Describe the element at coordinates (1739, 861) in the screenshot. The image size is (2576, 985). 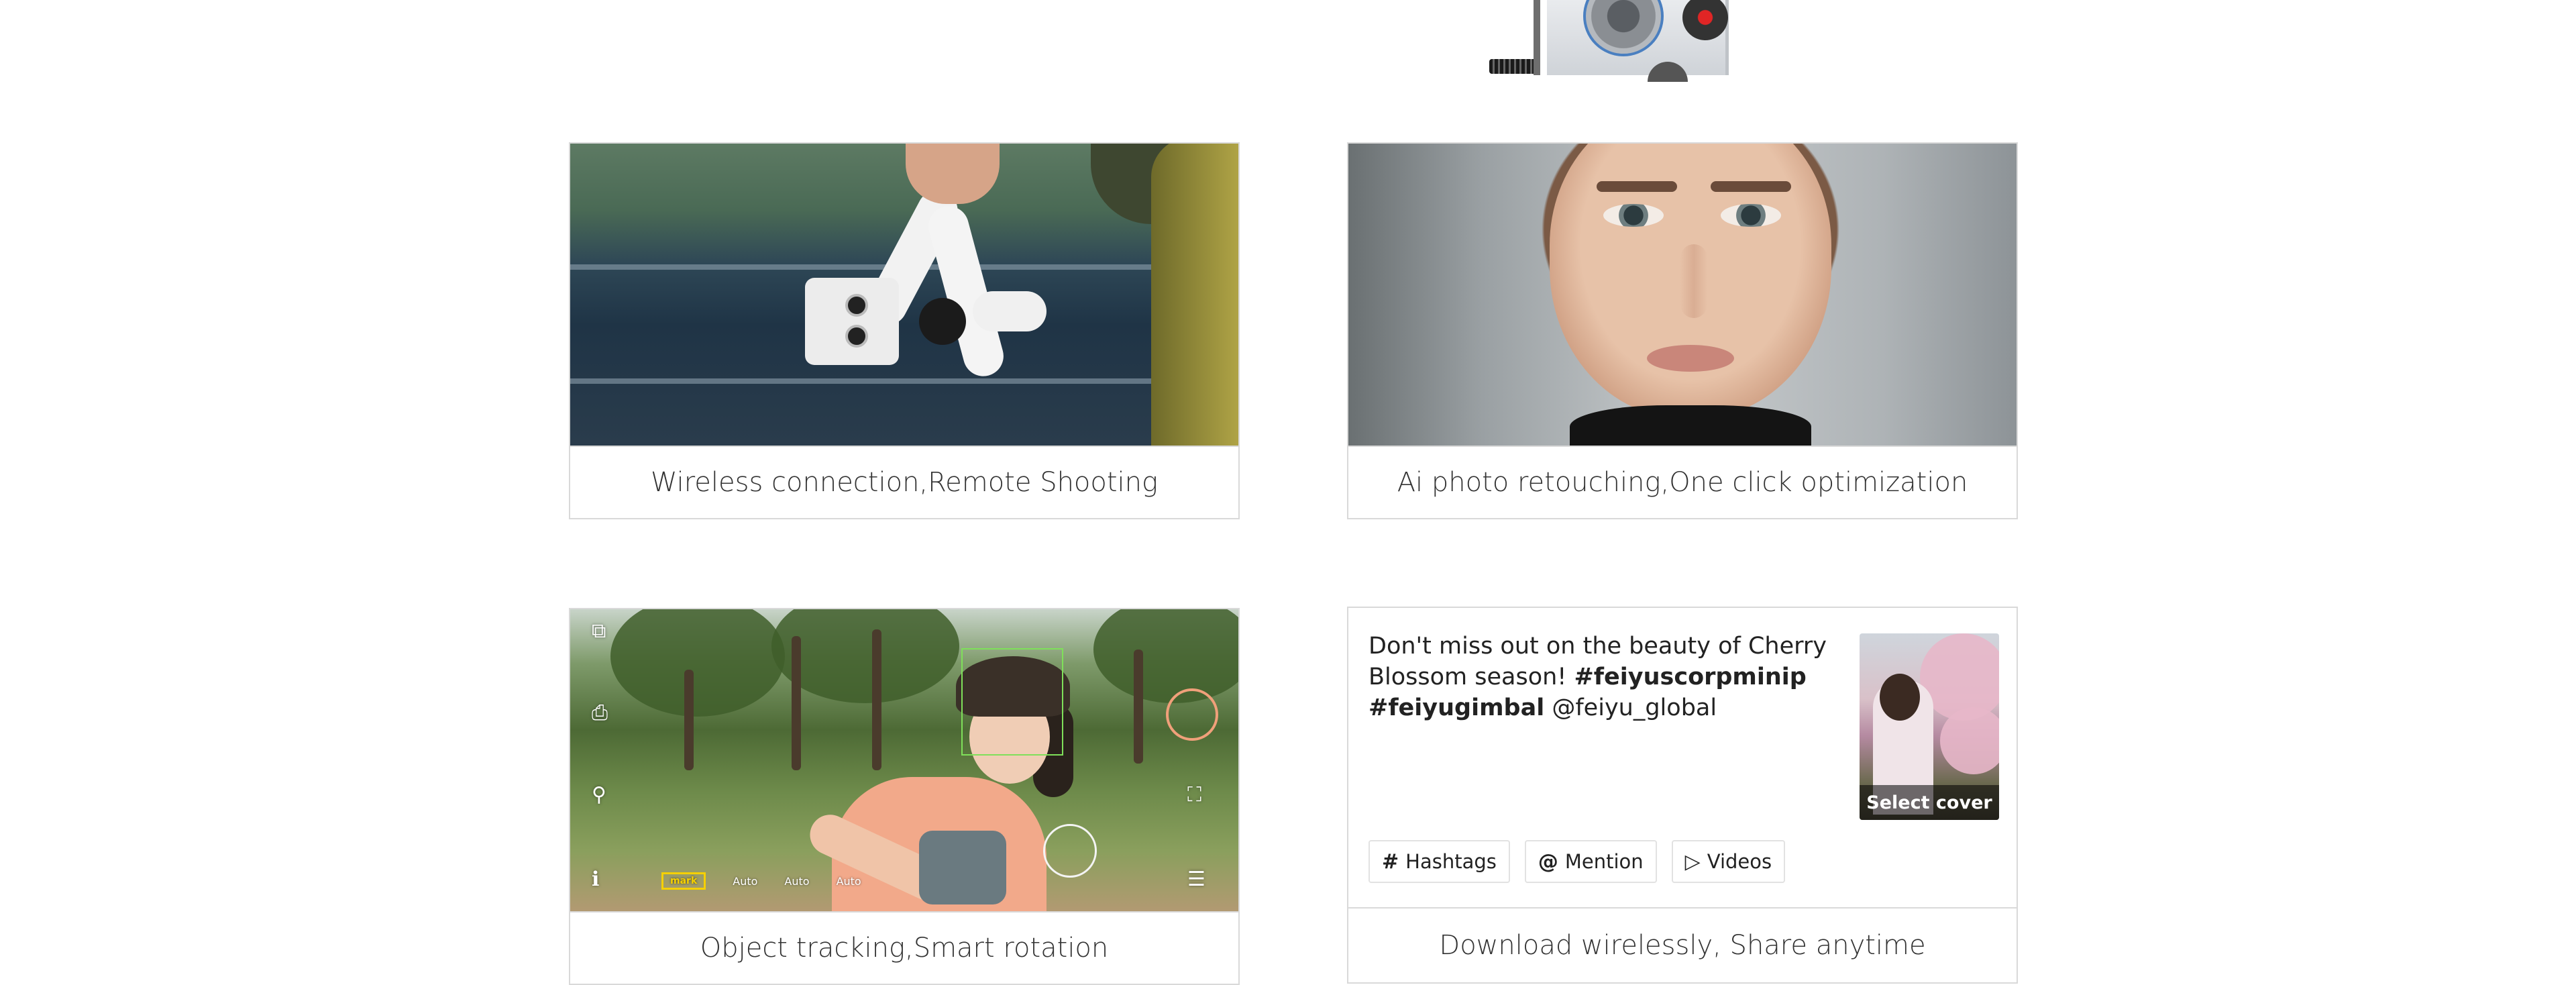
I see `chip-label: Videos` at that location.